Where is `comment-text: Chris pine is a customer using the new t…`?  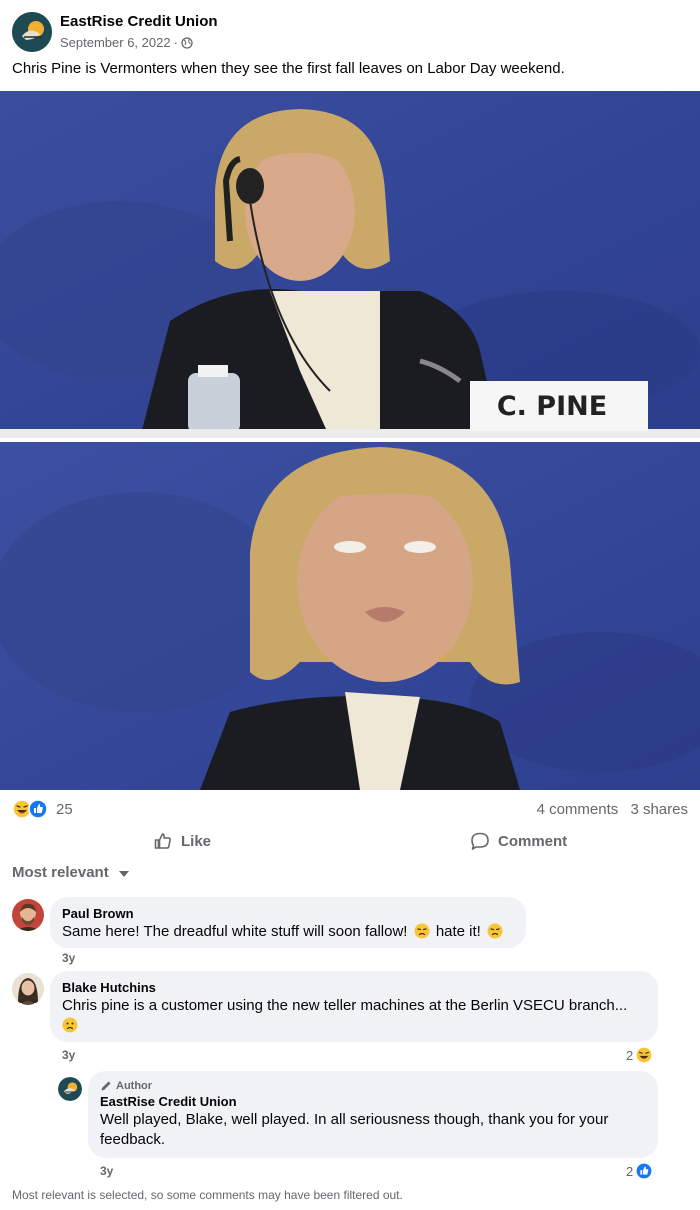 comment-text: Chris pine is a customer using the new t… is located at coordinates (354, 1006).